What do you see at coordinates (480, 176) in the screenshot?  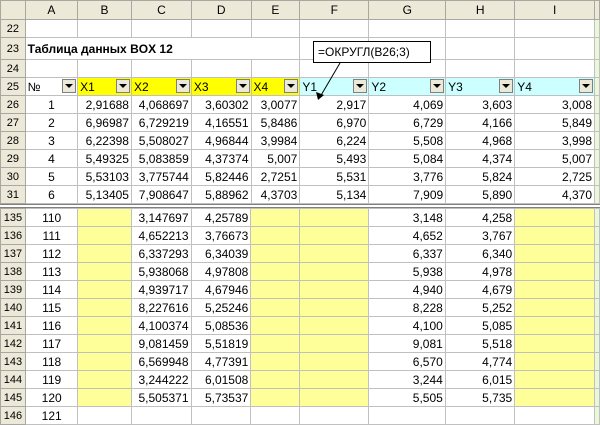 I see `cell: 5,824` at bounding box center [480, 176].